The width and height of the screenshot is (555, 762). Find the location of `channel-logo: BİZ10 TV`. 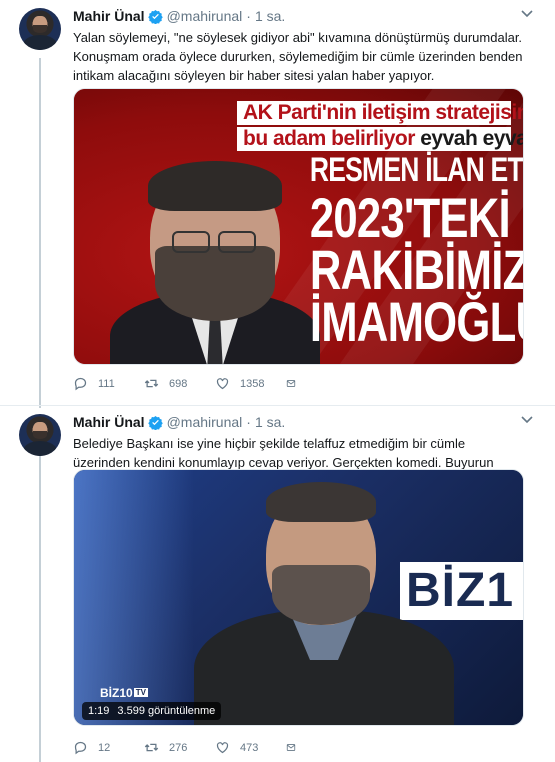

channel-logo: BİZ10 TV is located at coordinates (124, 692).